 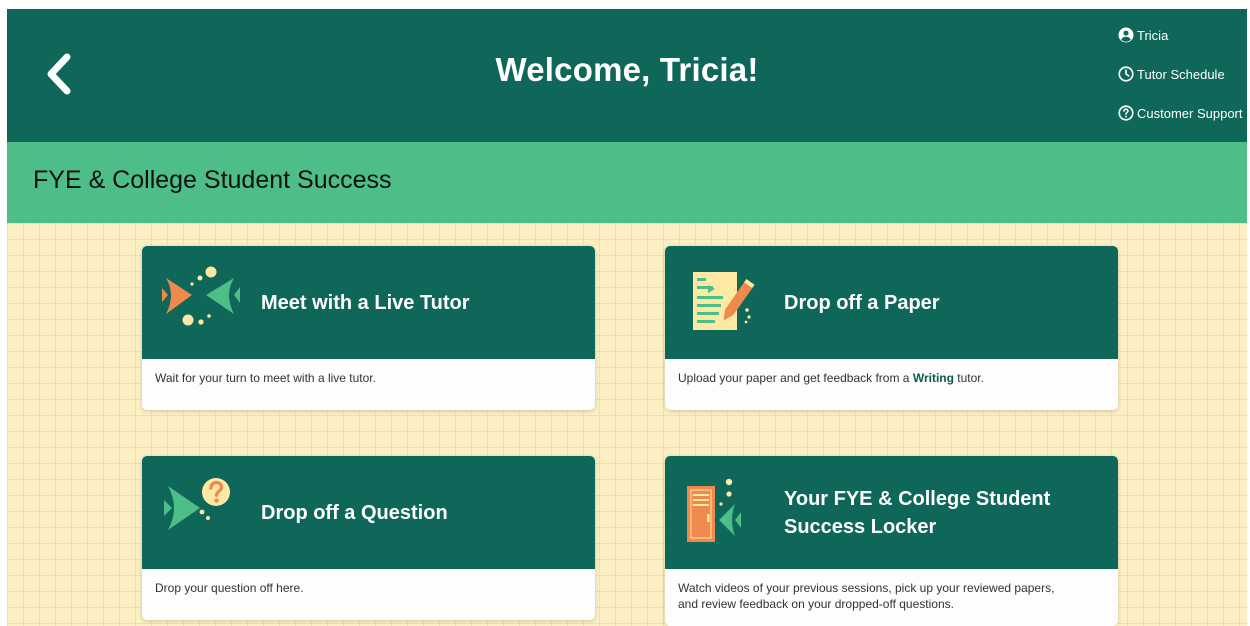 I want to click on description-text-end: tutor., so click(x=968, y=378).